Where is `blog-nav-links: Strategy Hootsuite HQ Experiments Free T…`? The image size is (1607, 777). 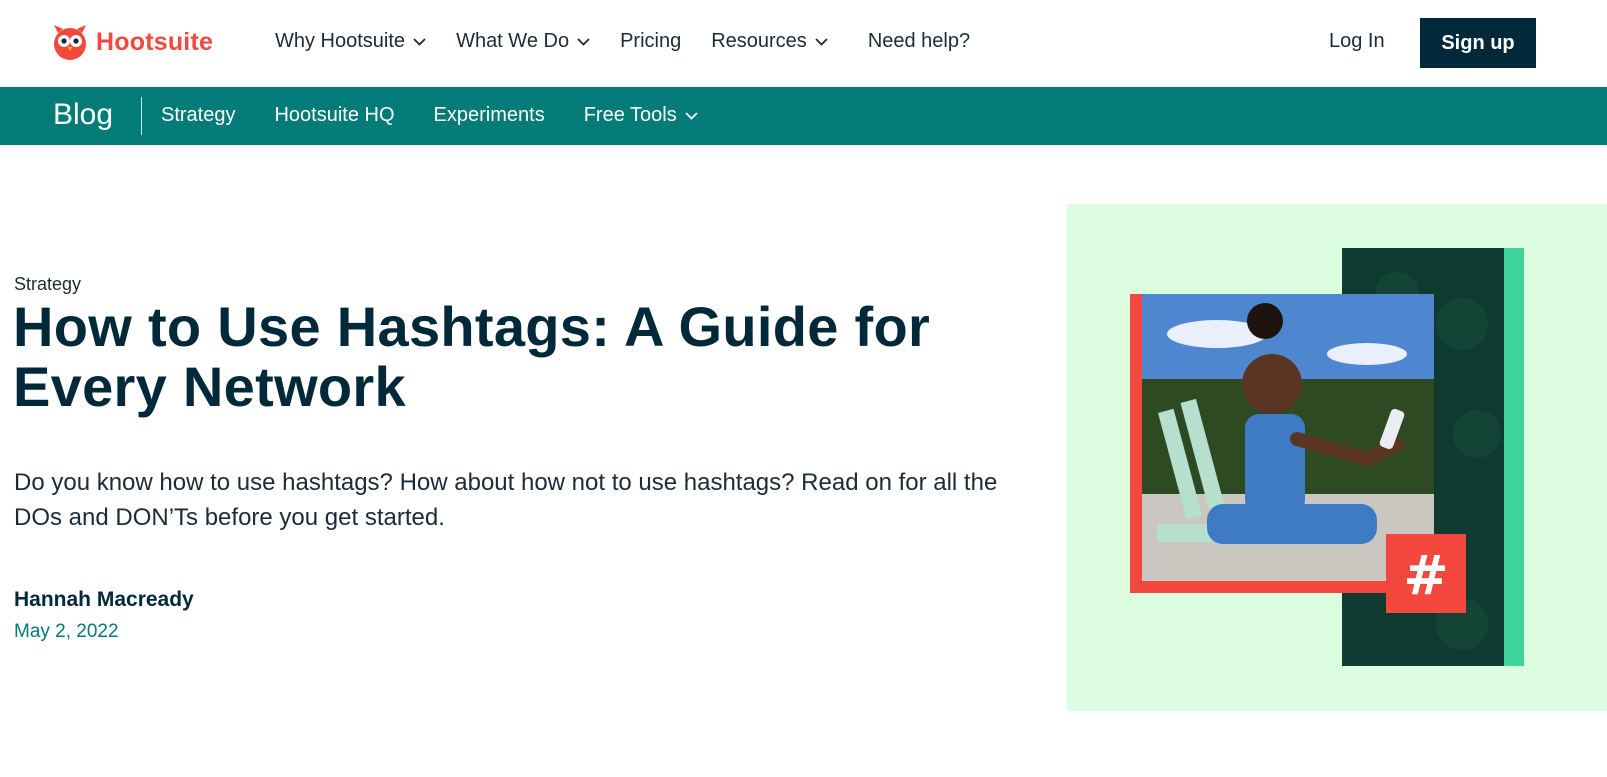
blog-nav-links: Strategy Hootsuite HQ Experiments Free T… is located at coordinates (449, 115).